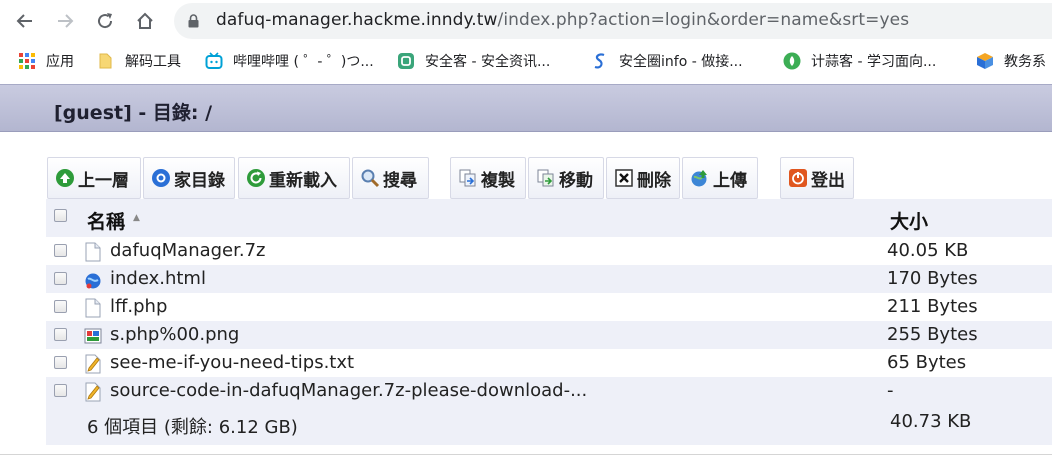 This screenshot has width=1052, height=474. I want to click on image-file-icon, so click(93, 336).